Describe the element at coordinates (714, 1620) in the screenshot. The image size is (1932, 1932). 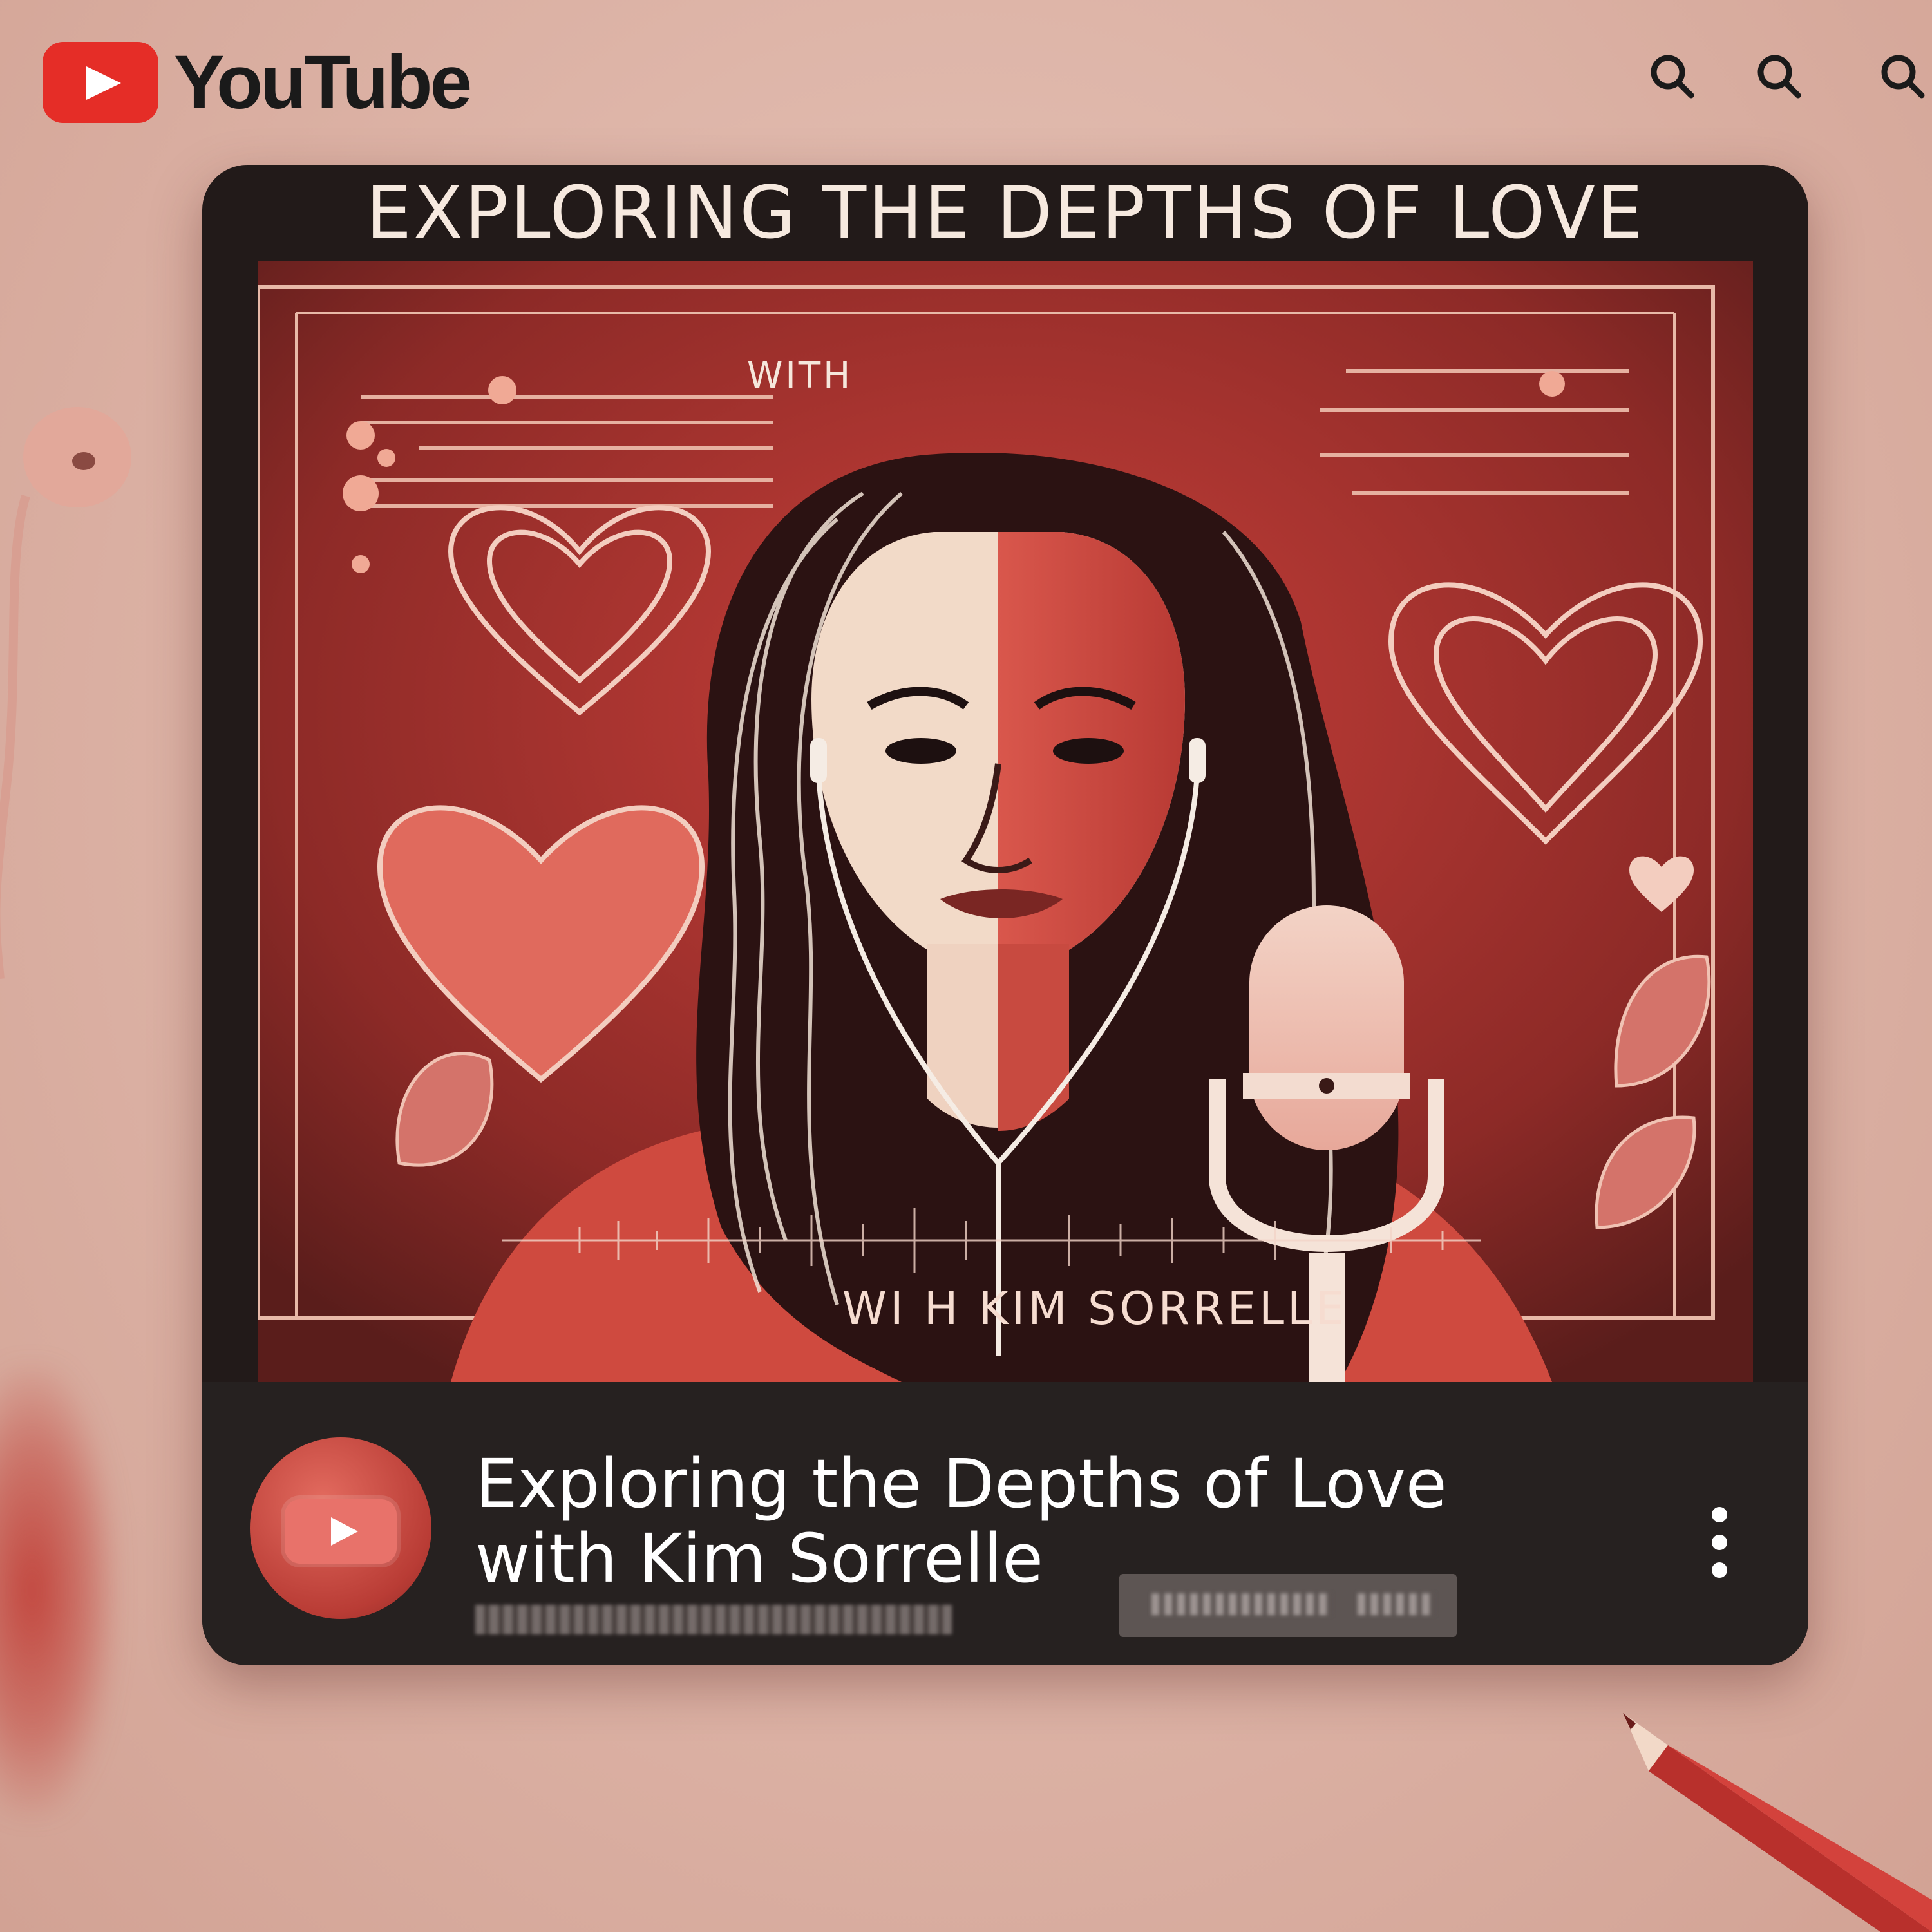
I see `video-meta-blurred` at that location.